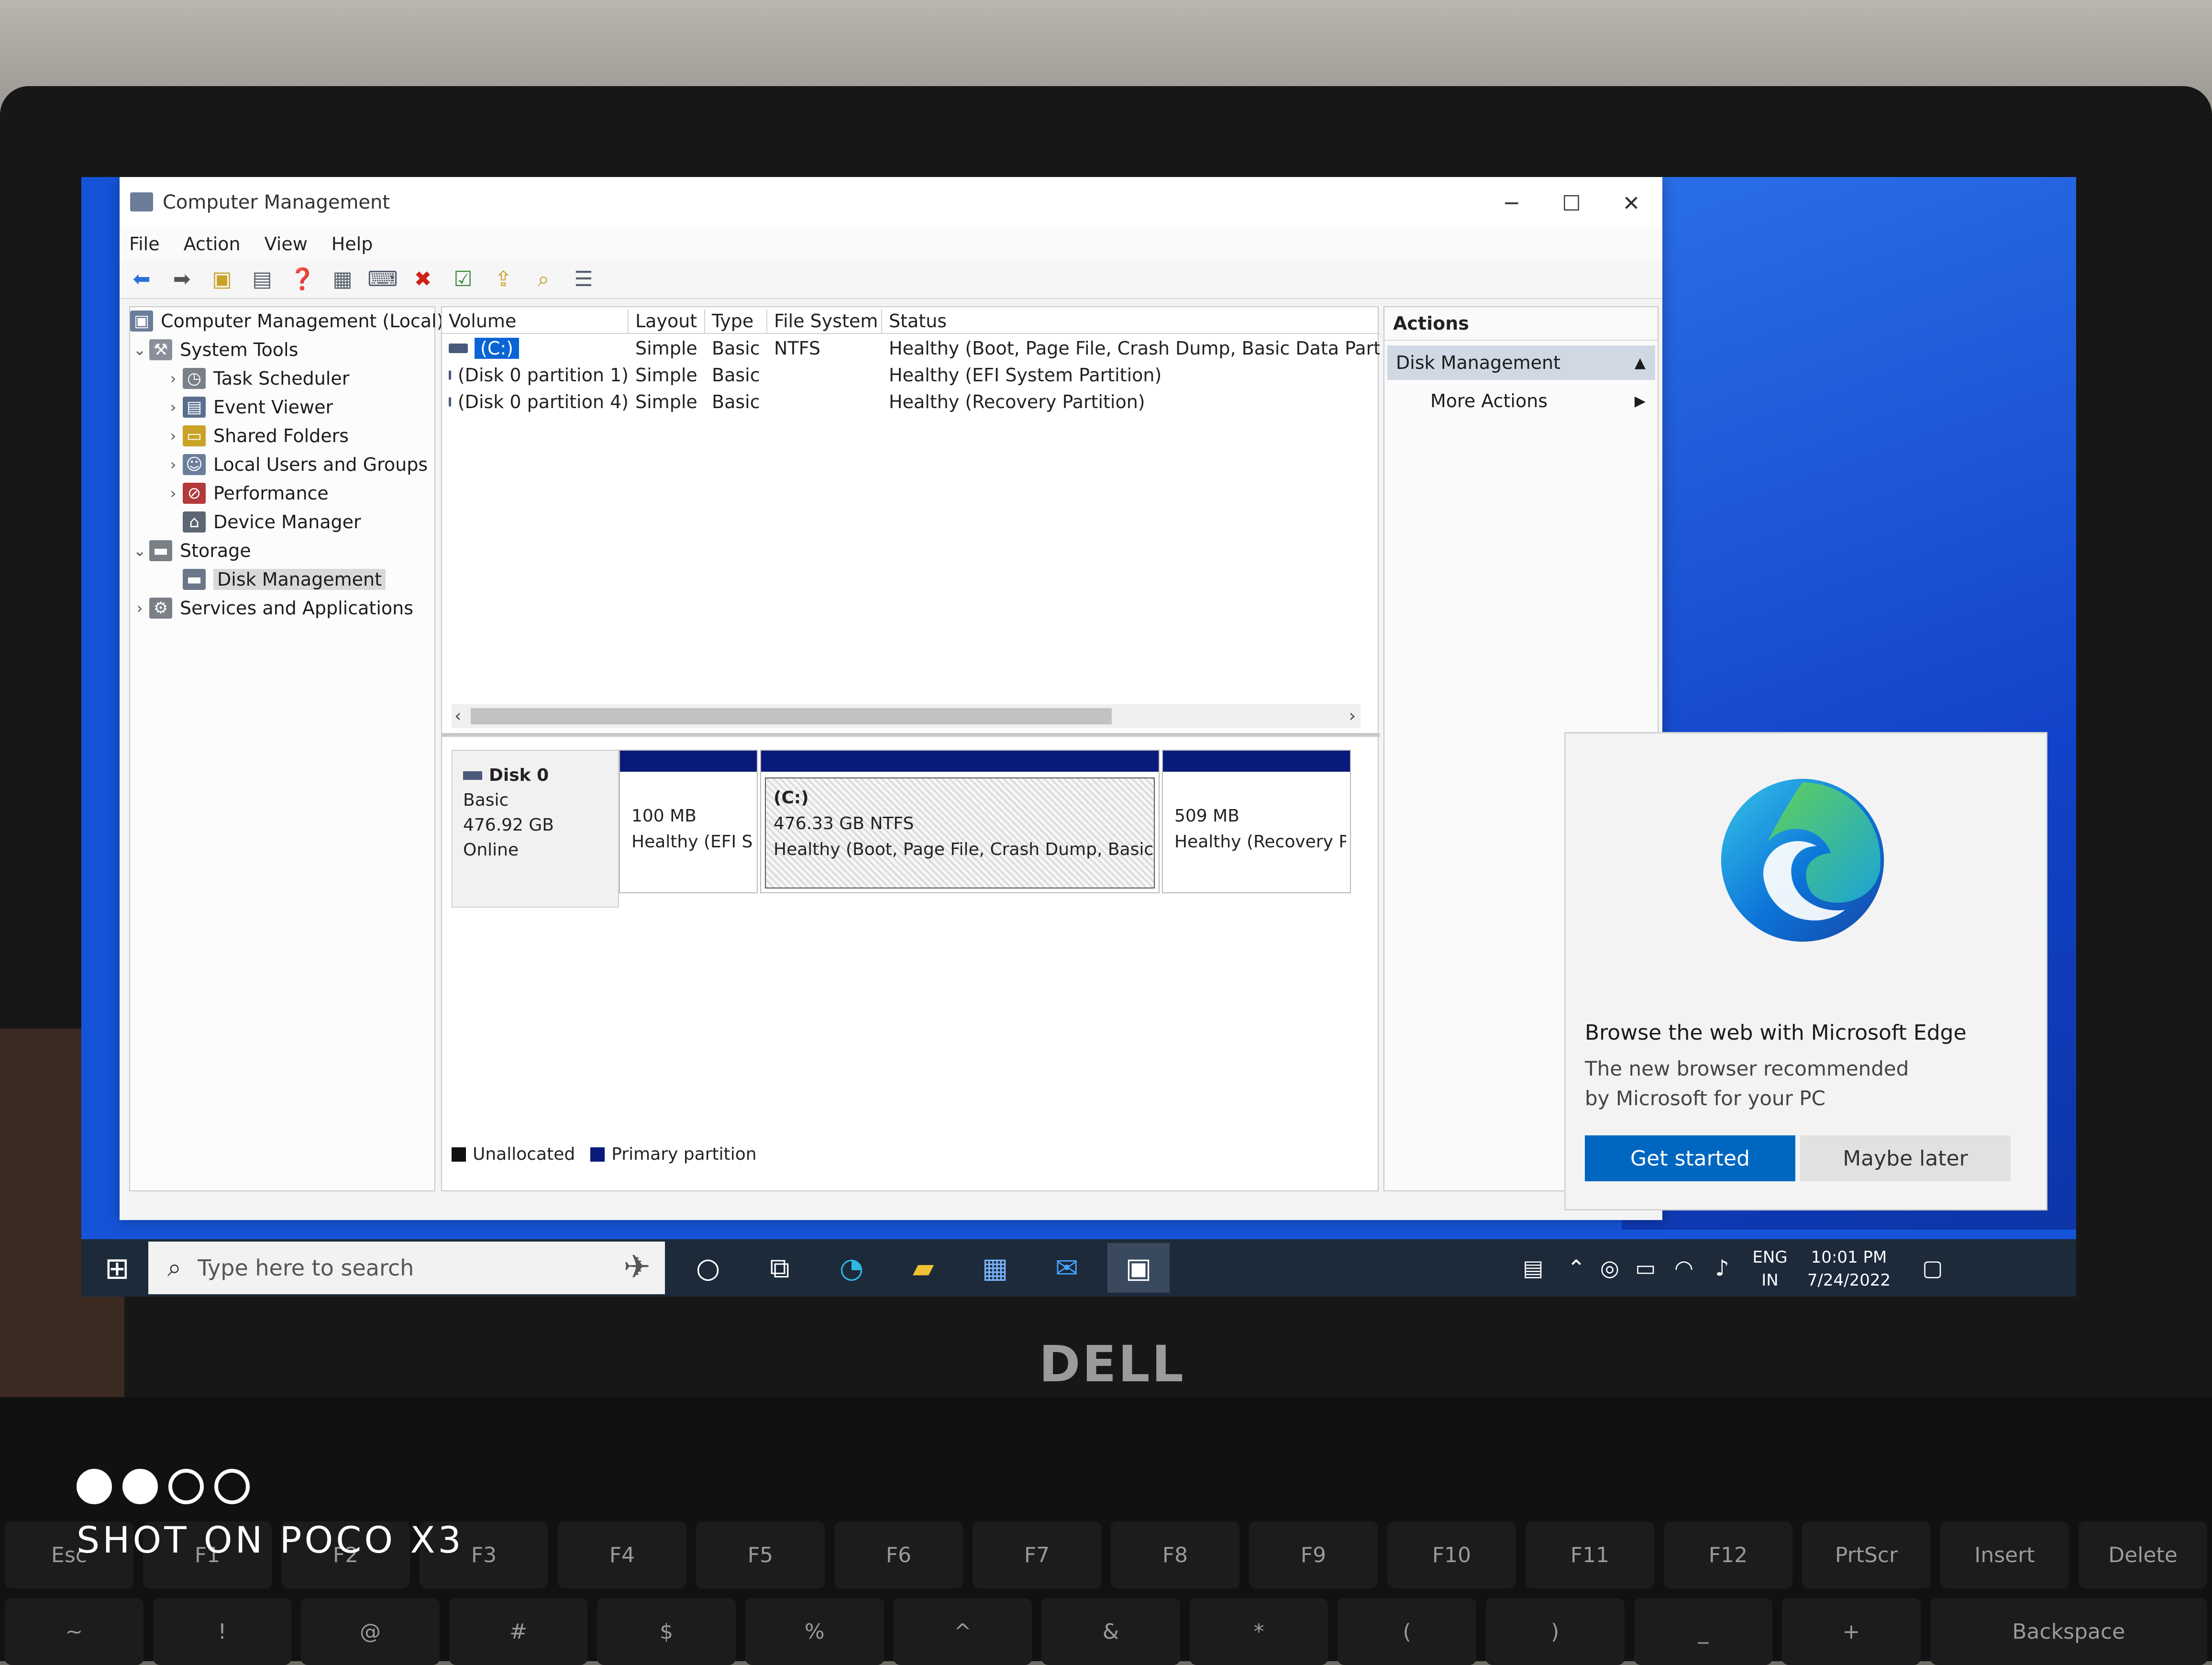  Describe the element at coordinates (1722, 1268) in the screenshot. I see `volume-icon: ♪` at that location.